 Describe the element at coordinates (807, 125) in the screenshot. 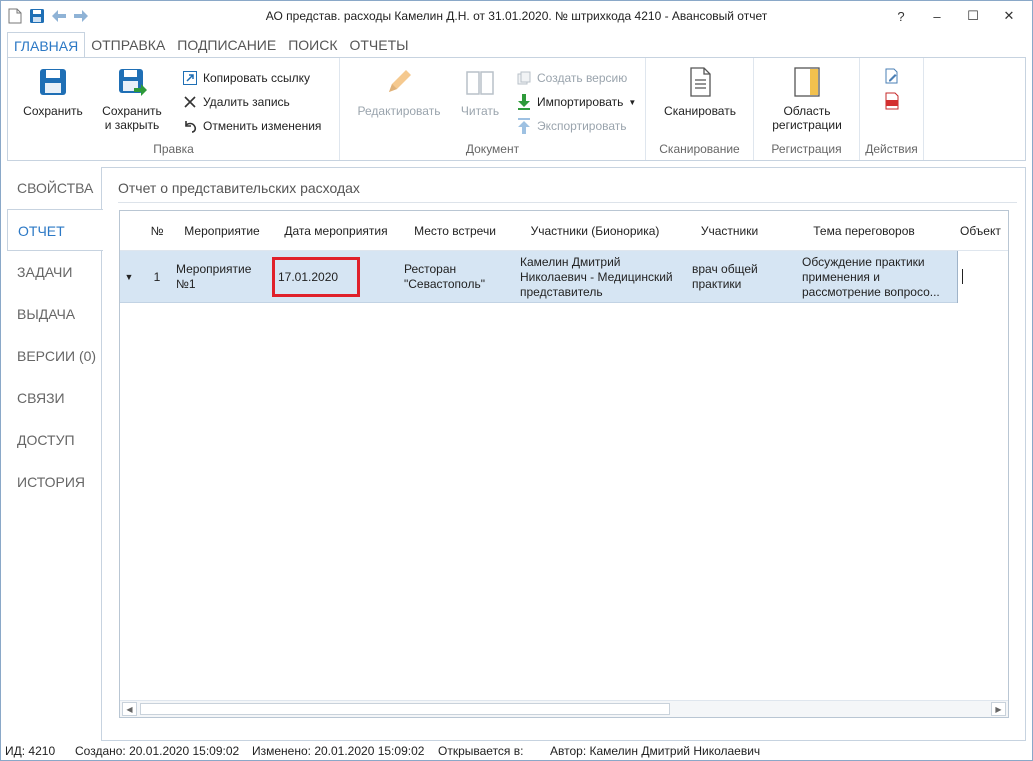

I see `registration-label-2: регистрации` at that location.